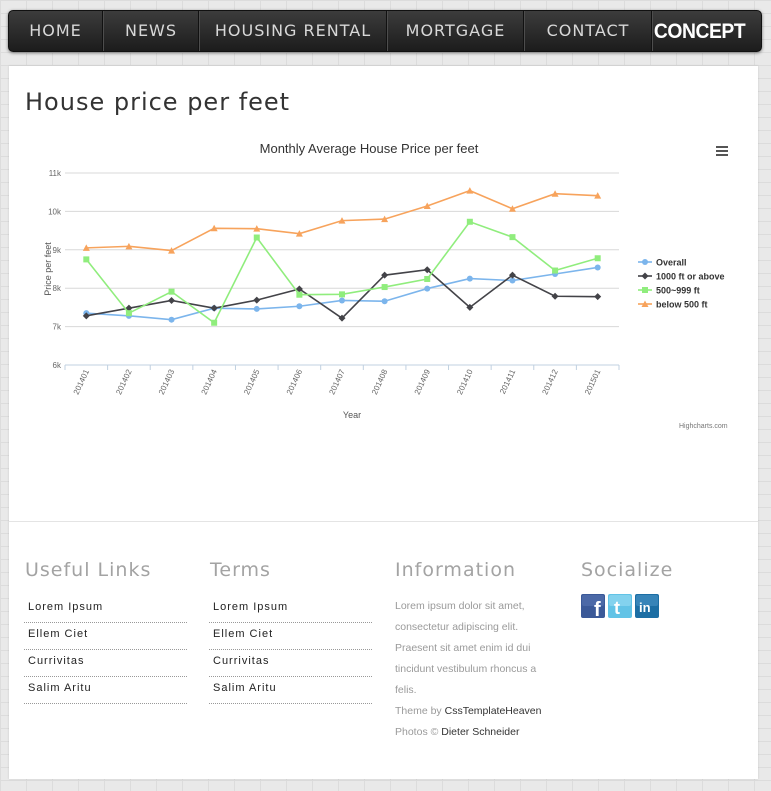 This screenshot has width=771, height=791. I want to click on chart-y-tick-label: 10k, so click(55, 211).